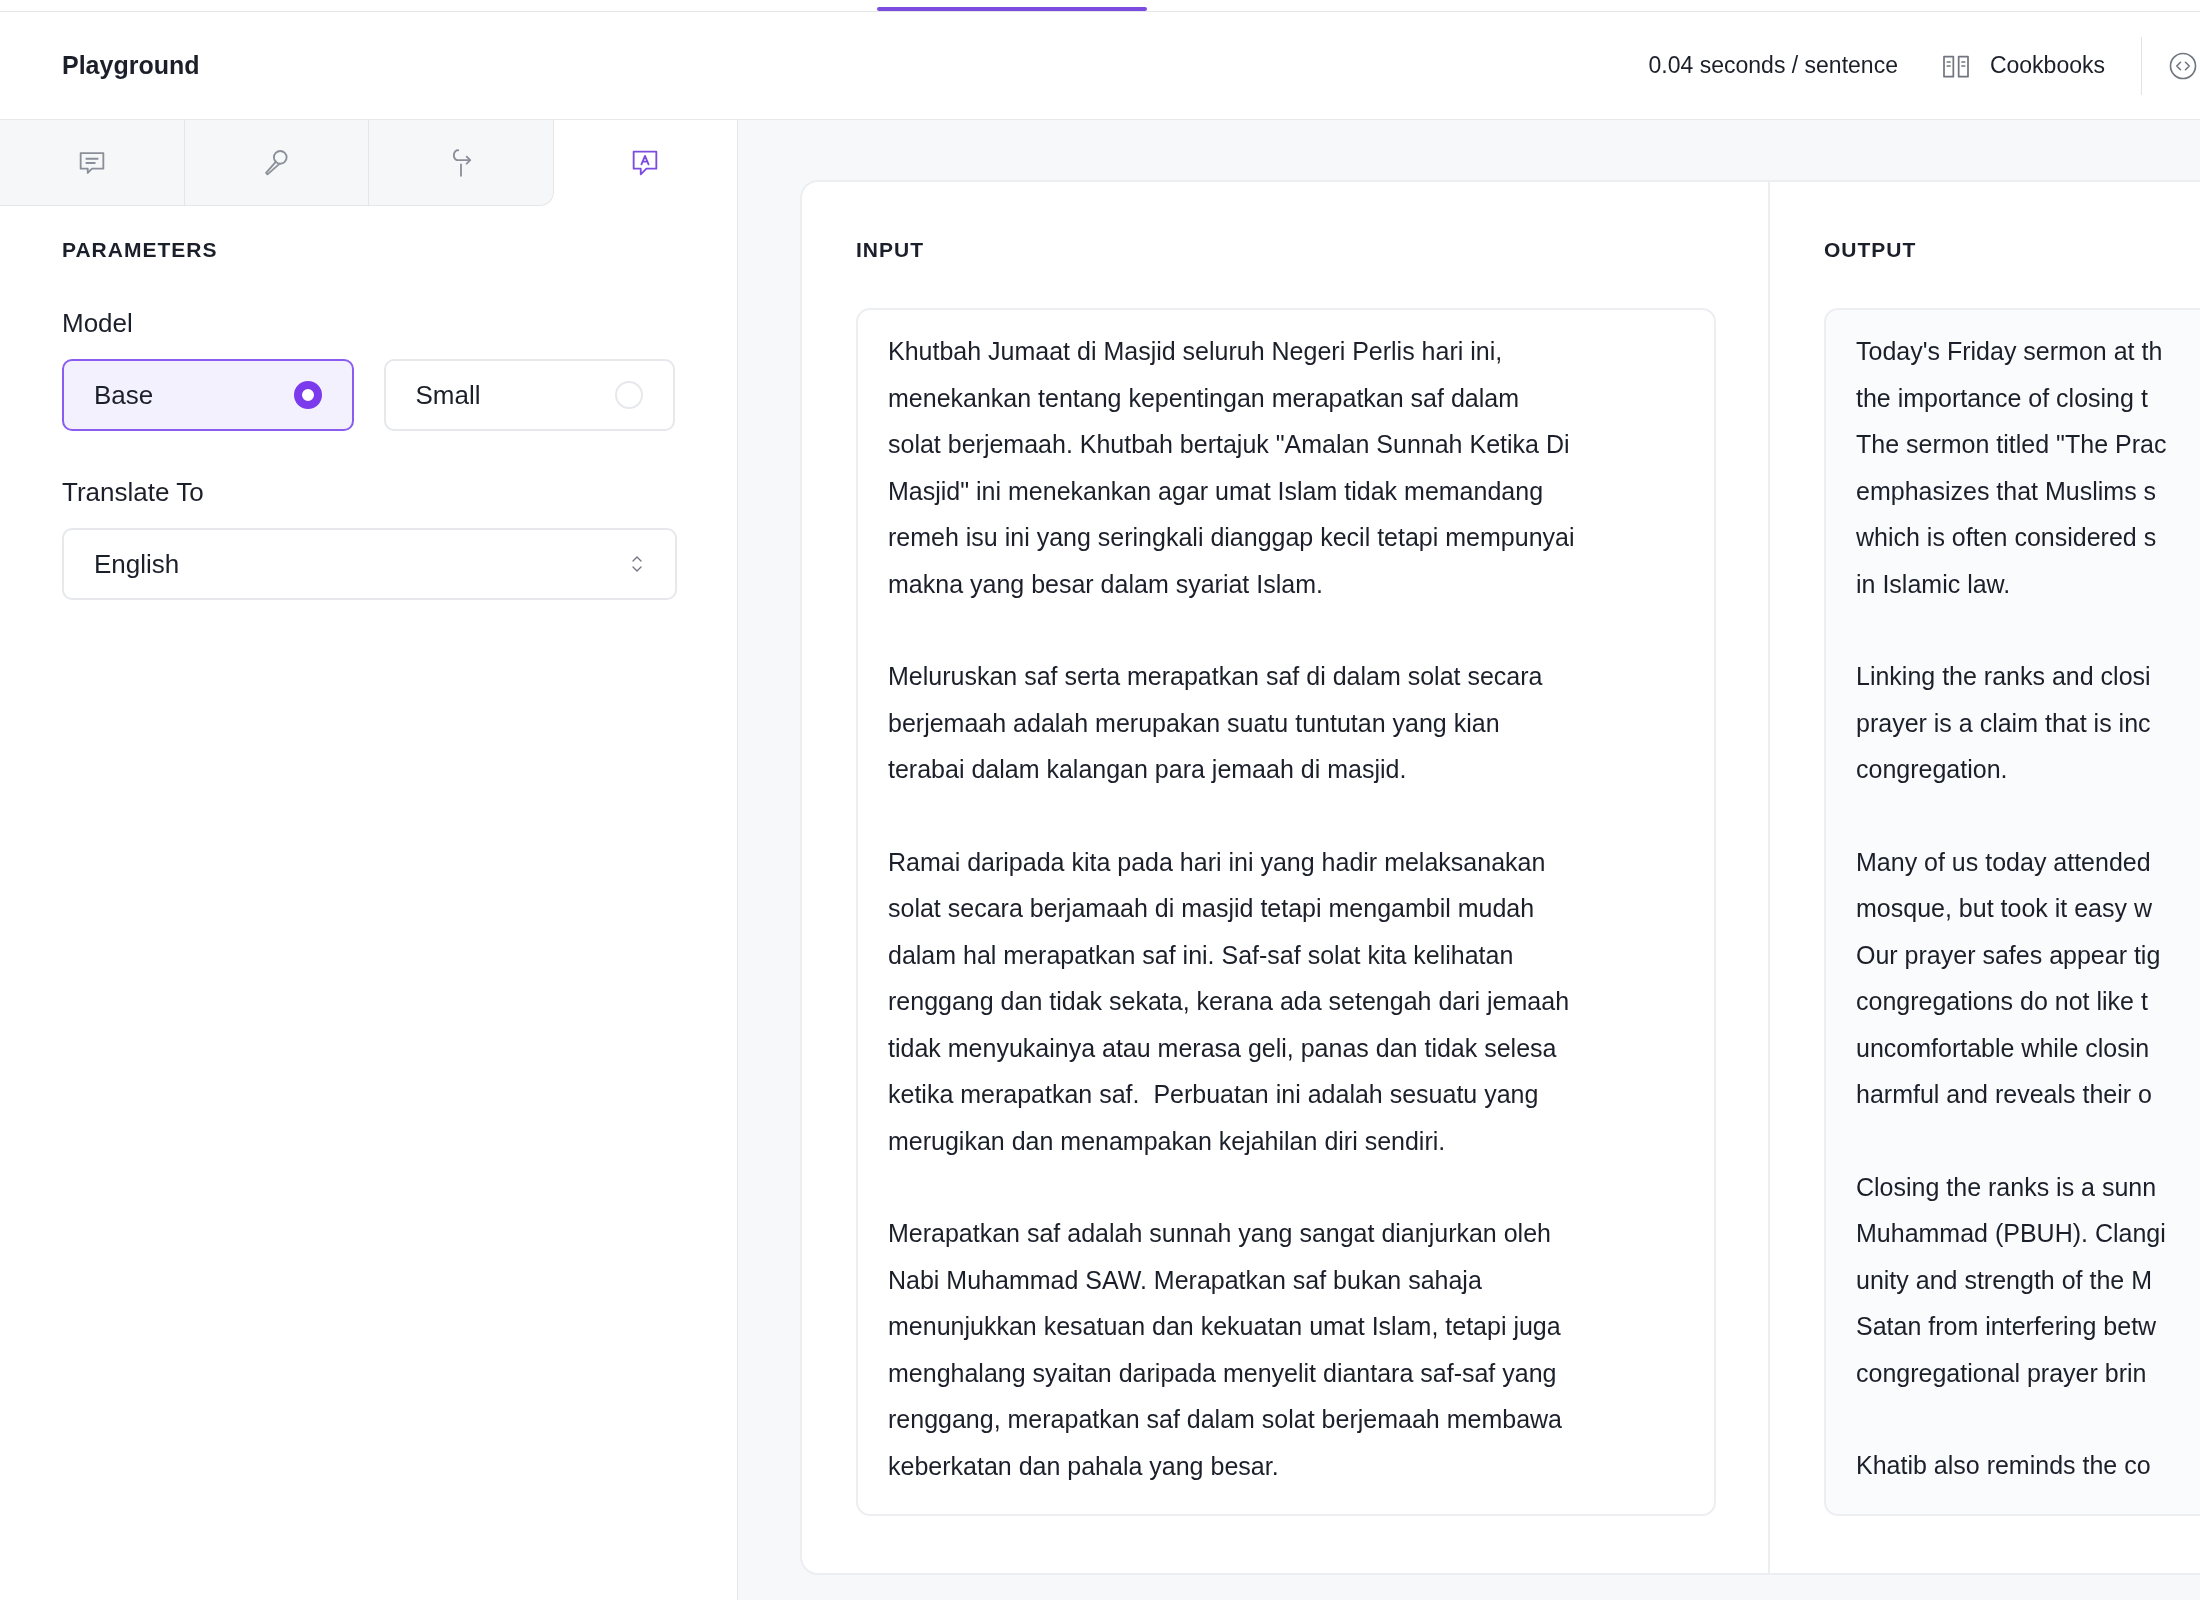  Describe the element at coordinates (131, 65) in the screenshot. I see `page-title: Playground` at that location.